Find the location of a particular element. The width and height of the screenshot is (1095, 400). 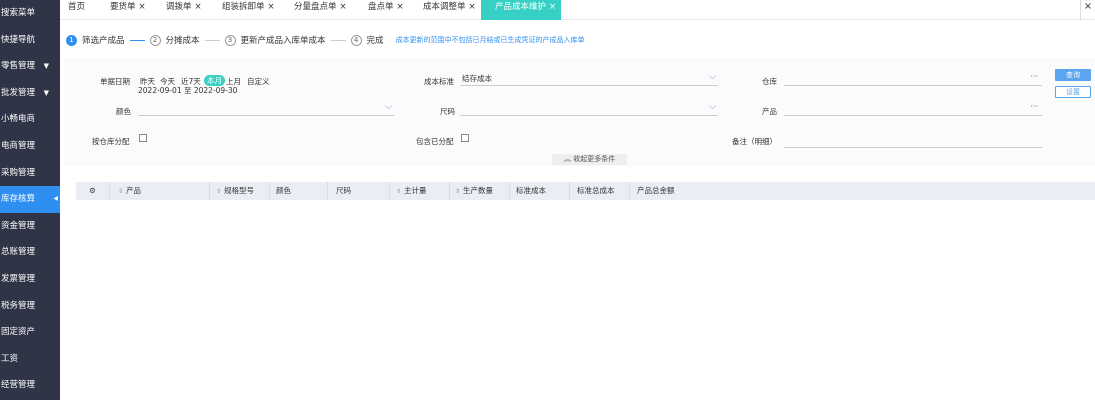

product-field: ··· is located at coordinates (913, 109).